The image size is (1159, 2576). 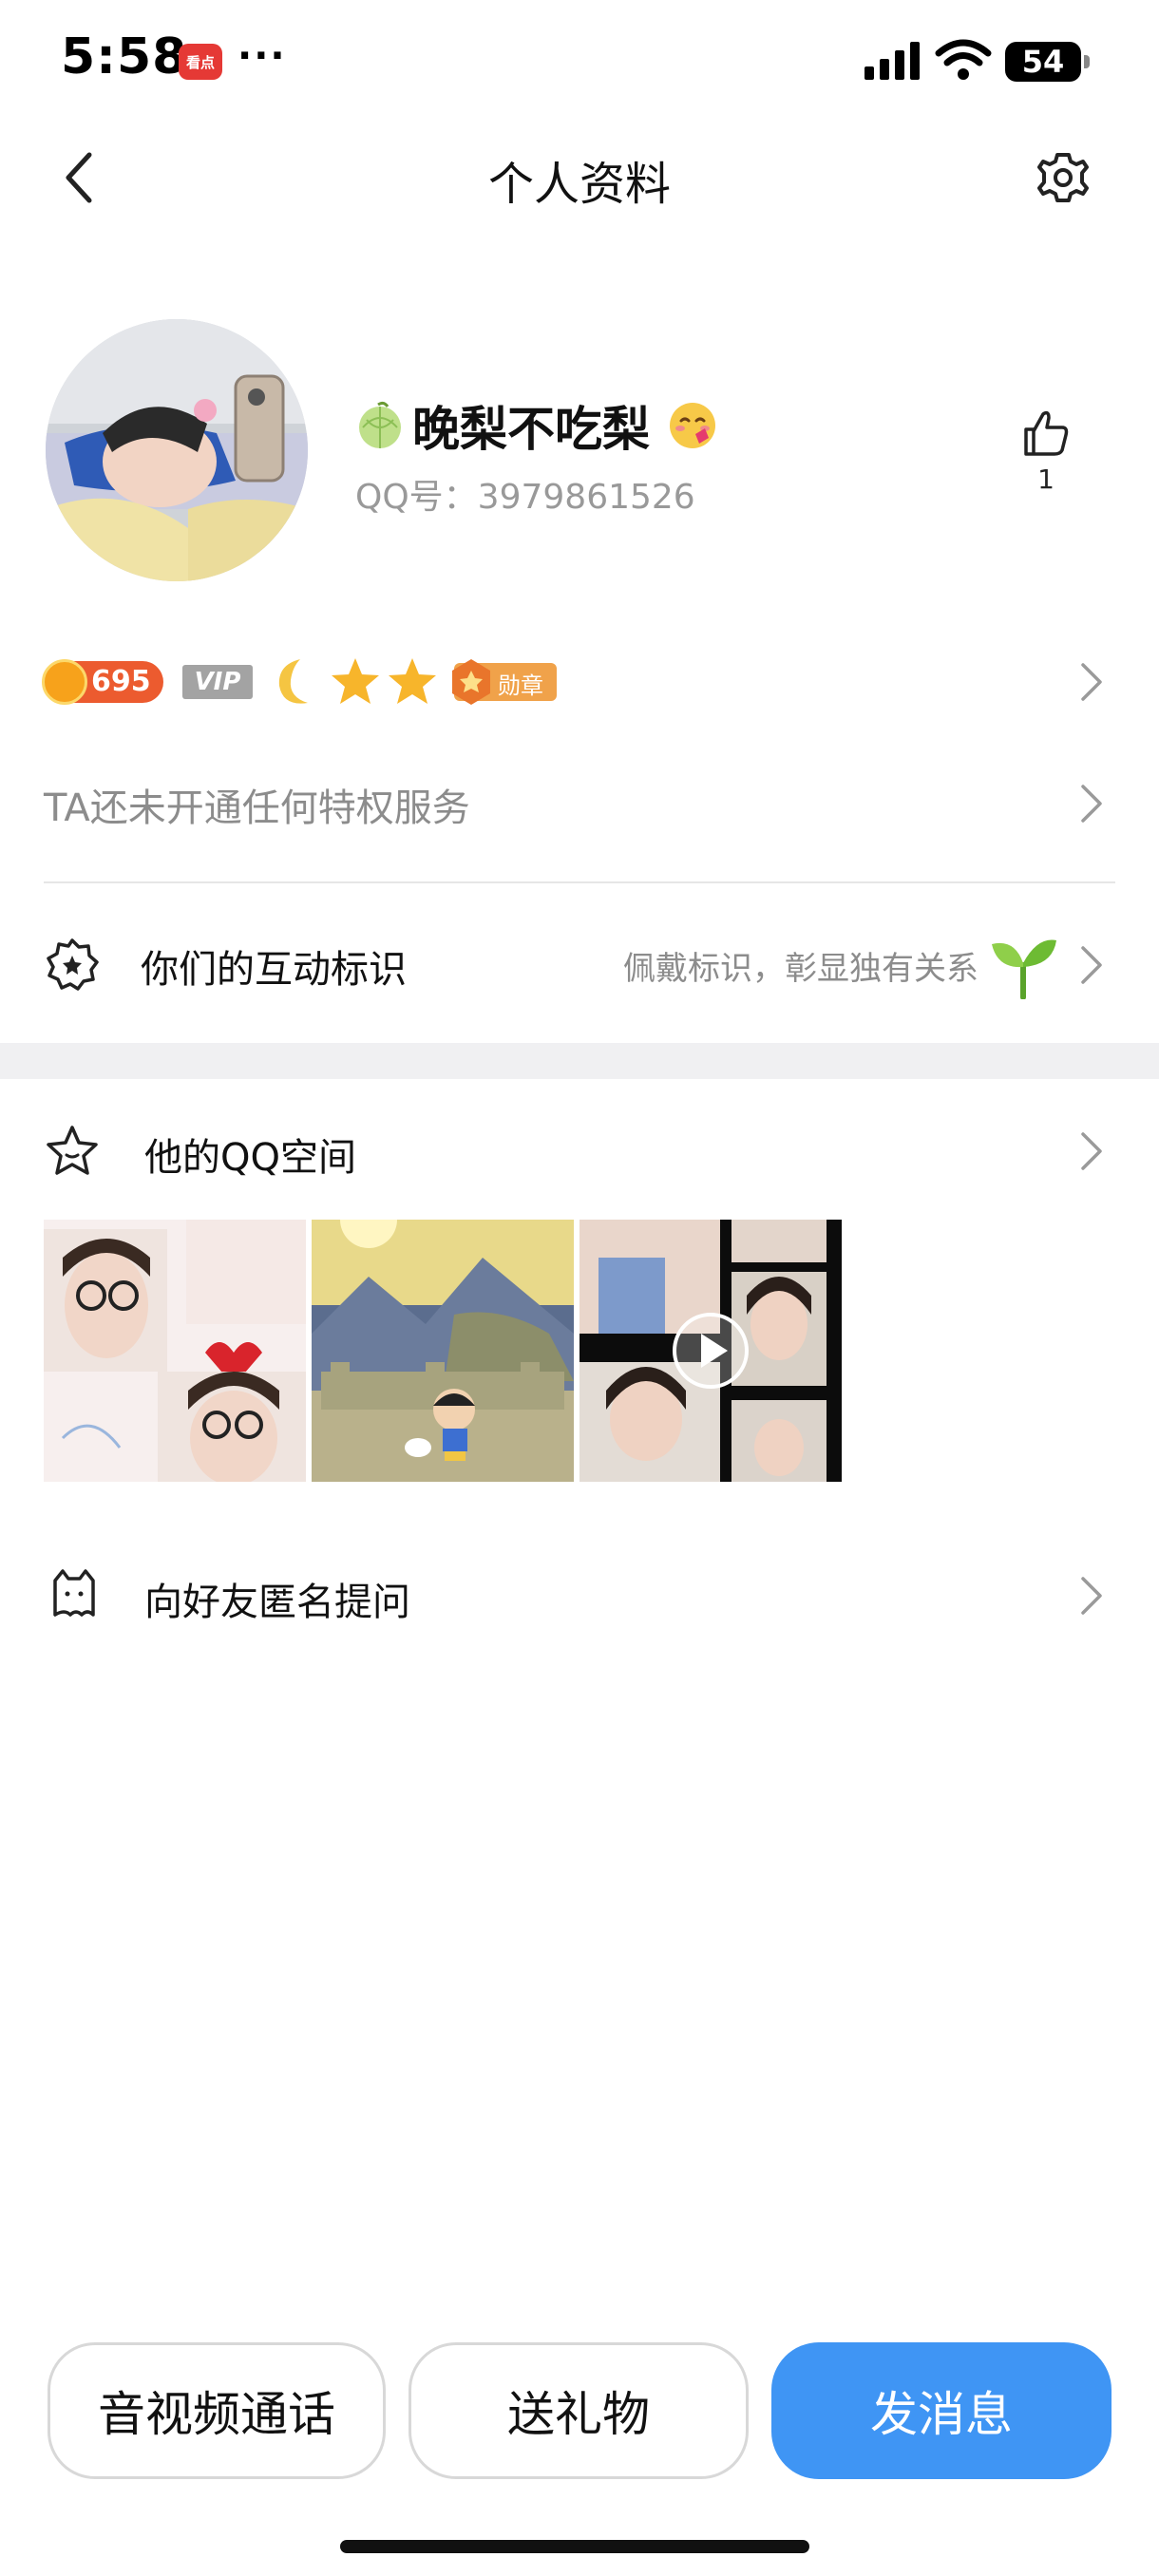 What do you see at coordinates (692, 425) in the screenshot?
I see `hugging-face-emoji-icon` at bounding box center [692, 425].